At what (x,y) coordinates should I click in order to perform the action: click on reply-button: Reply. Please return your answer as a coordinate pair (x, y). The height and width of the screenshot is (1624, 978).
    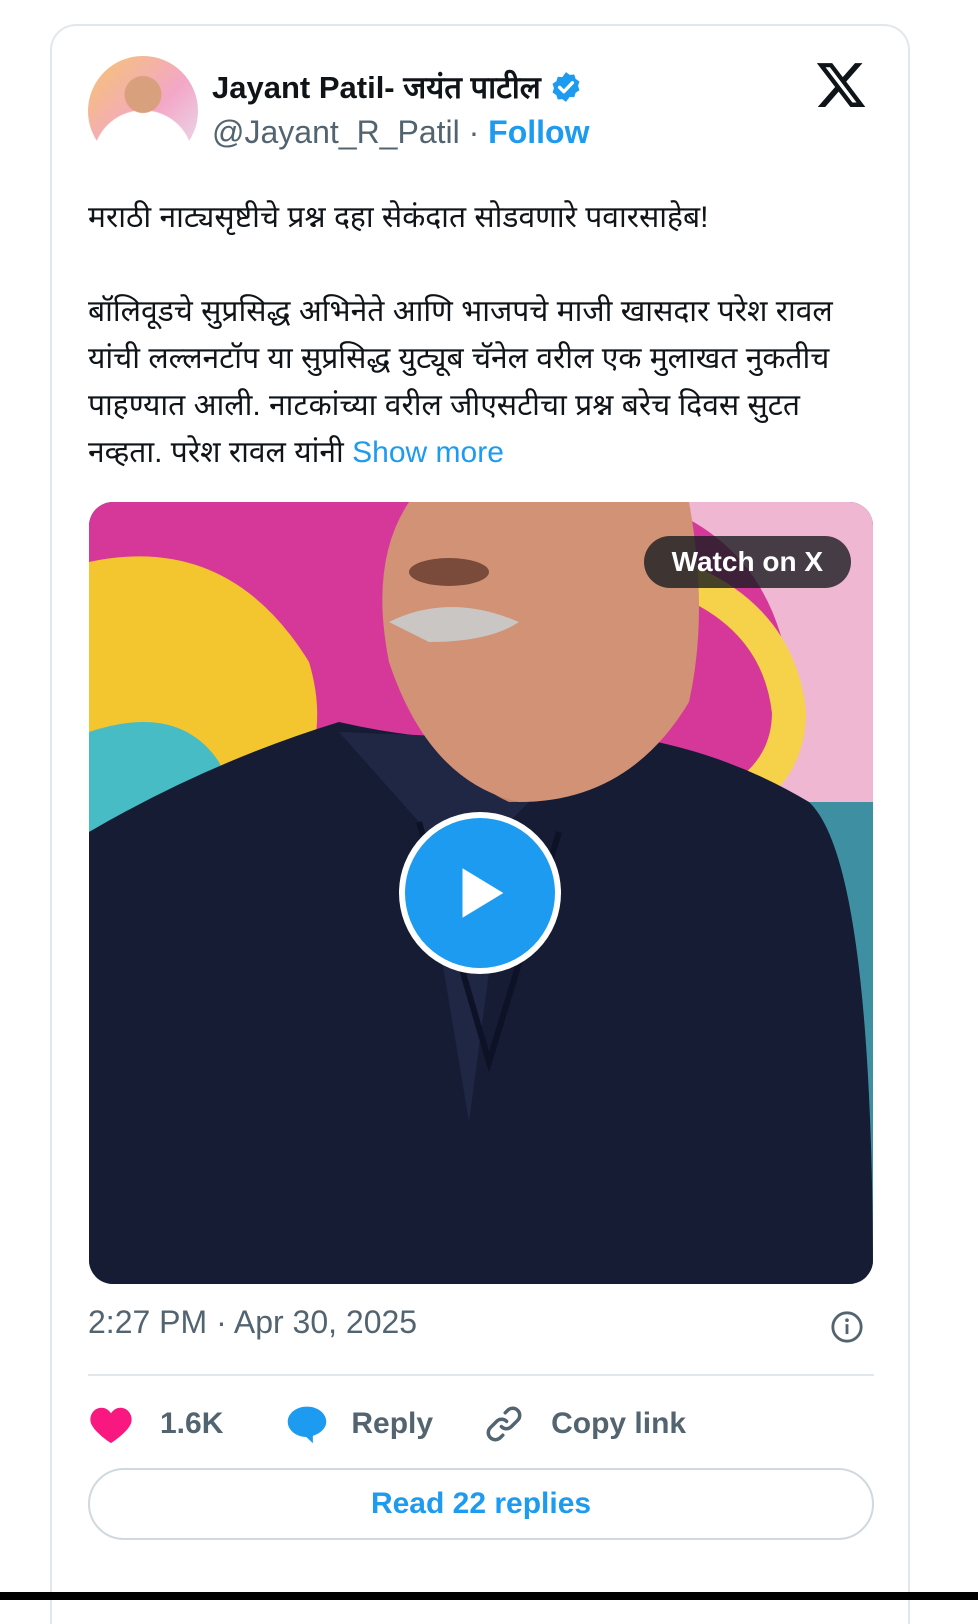
    Looking at the image, I should click on (359, 1424).